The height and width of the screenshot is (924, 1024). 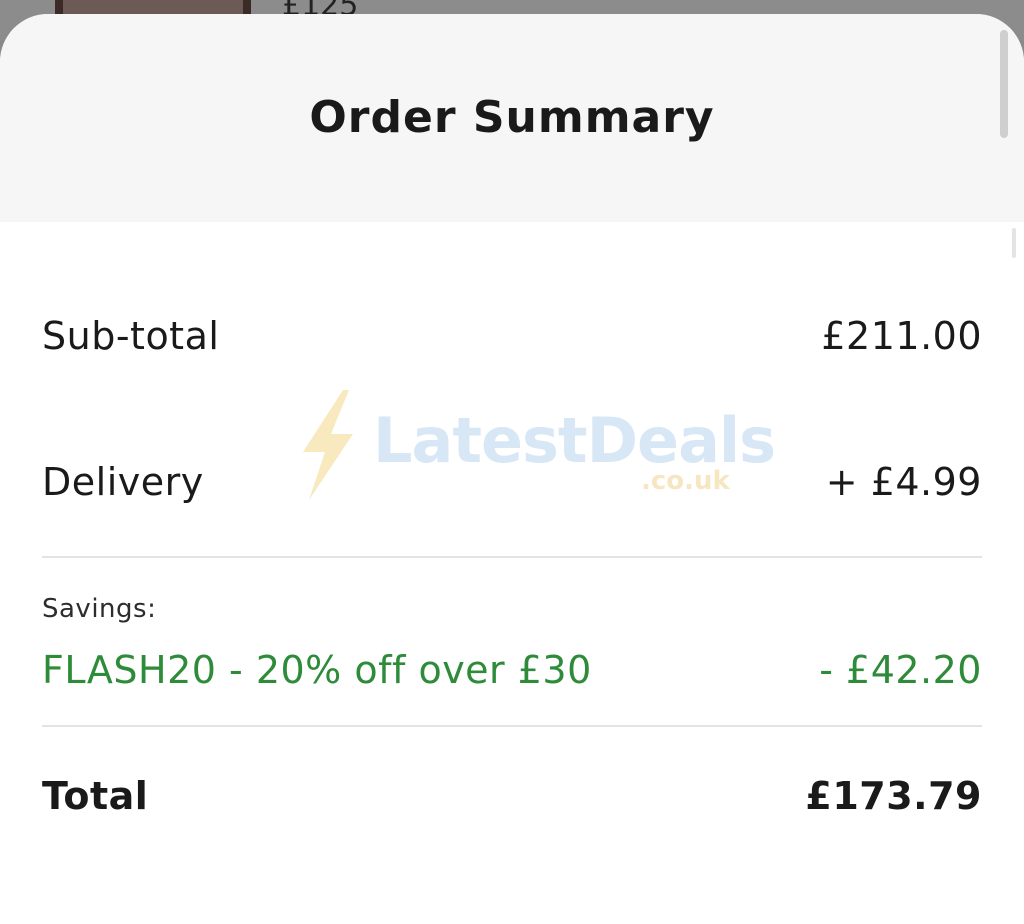 What do you see at coordinates (95, 796) in the screenshot?
I see `total-label: Total` at bounding box center [95, 796].